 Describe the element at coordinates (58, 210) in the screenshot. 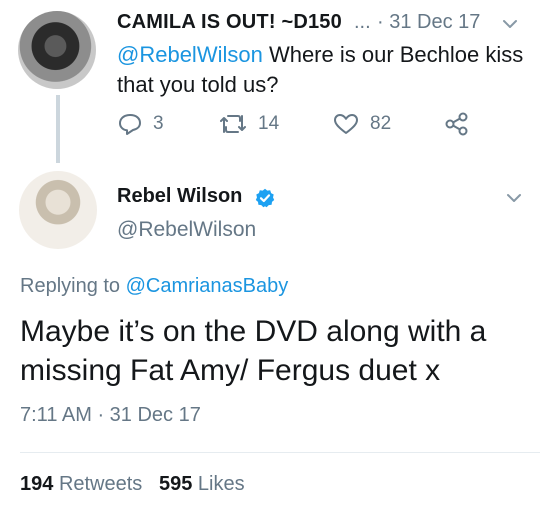

I see `avatar-reply-author` at that location.